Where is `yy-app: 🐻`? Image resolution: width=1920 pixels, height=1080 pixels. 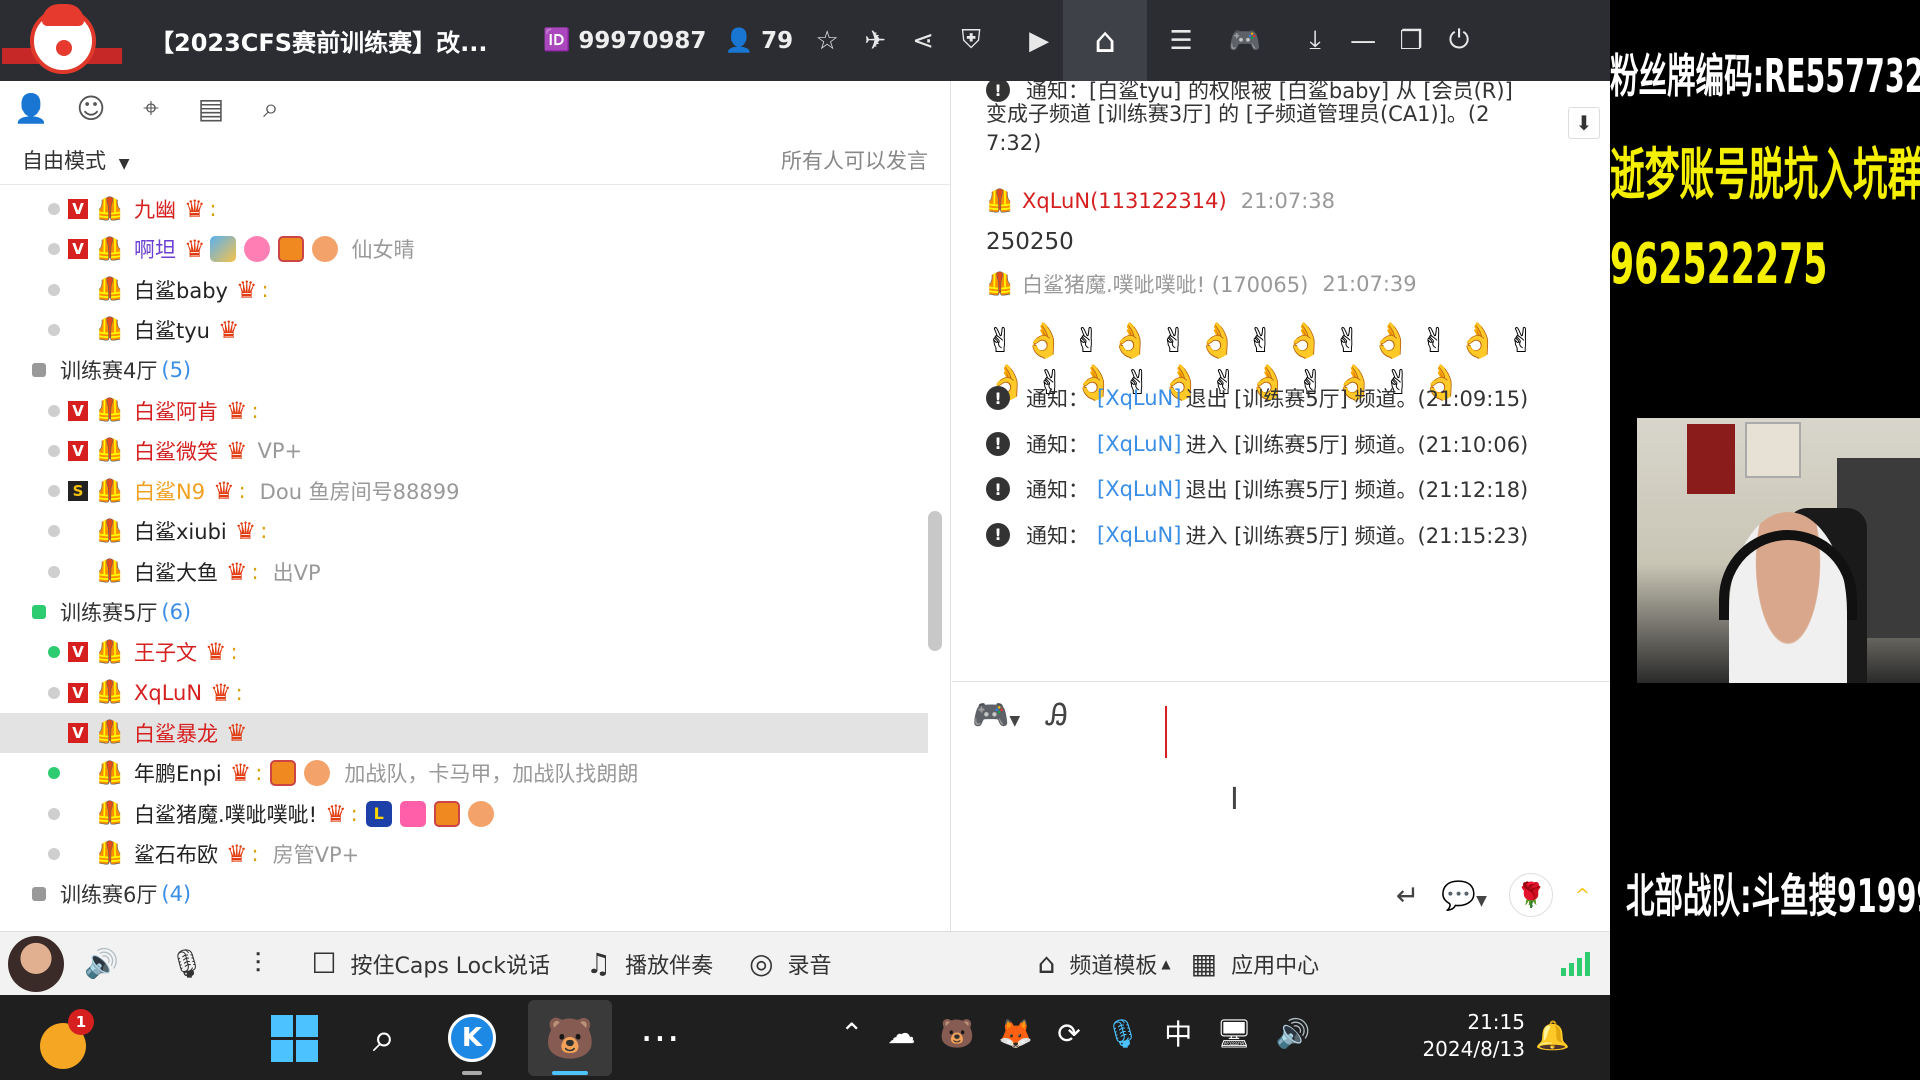 yy-app: 🐻 is located at coordinates (570, 1038).